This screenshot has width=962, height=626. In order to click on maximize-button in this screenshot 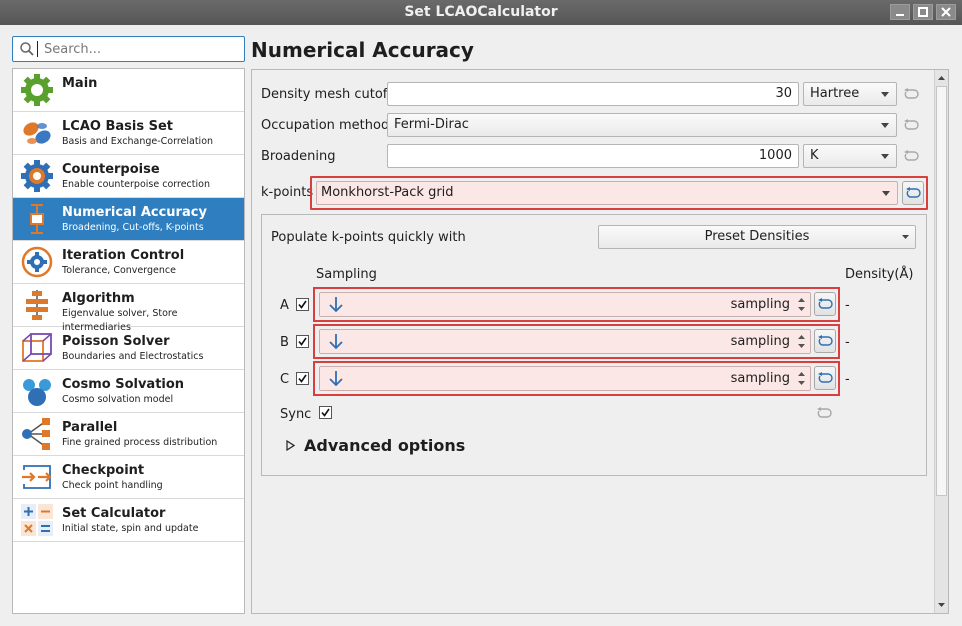, I will do `click(923, 12)`.